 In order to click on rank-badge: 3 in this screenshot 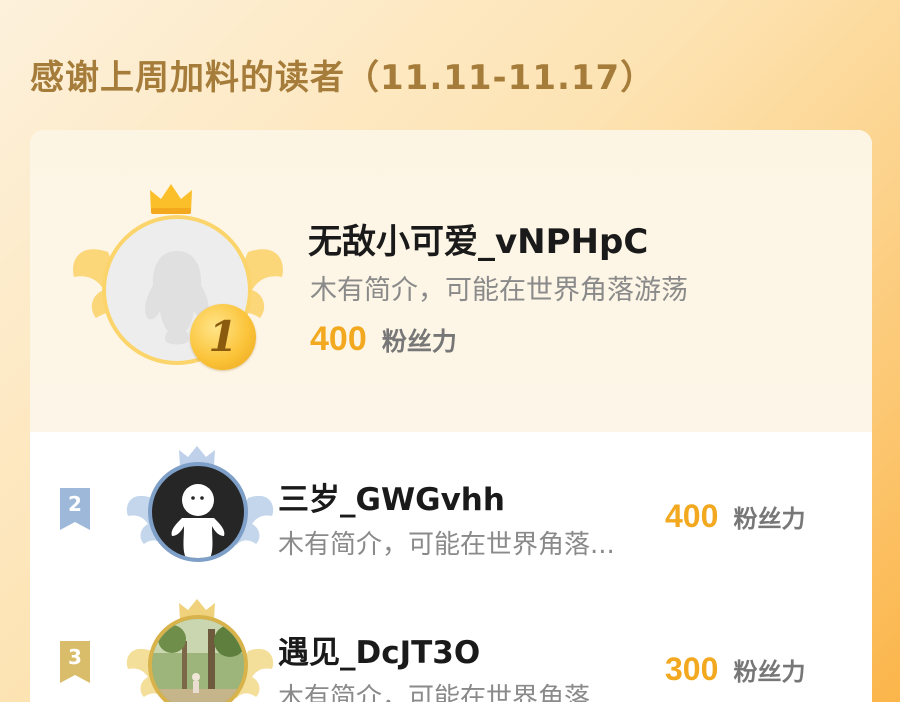, I will do `click(75, 664)`.